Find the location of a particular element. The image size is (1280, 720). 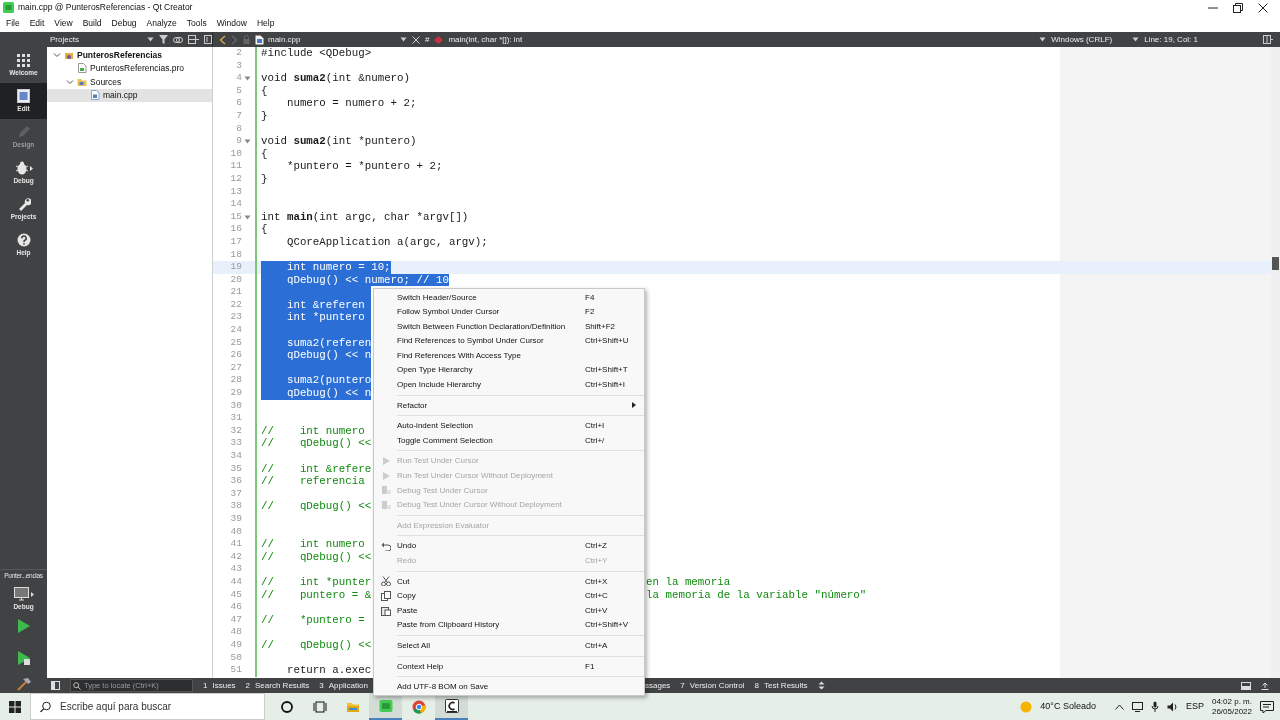

menu-item: Tools is located at coordinates (196, 23).